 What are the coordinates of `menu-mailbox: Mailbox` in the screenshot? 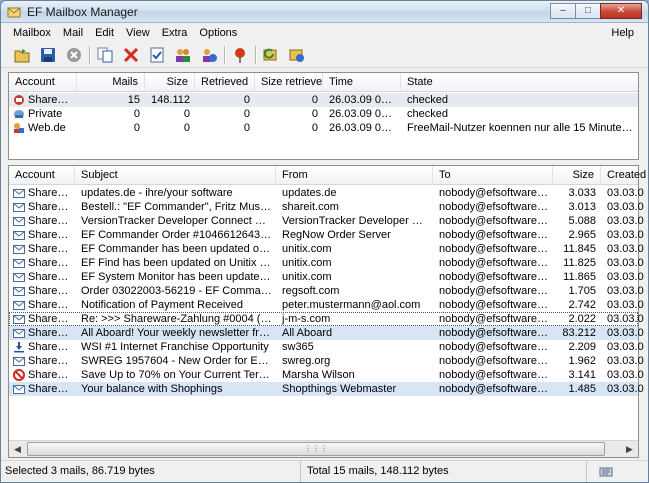 It's located at (32, 33).